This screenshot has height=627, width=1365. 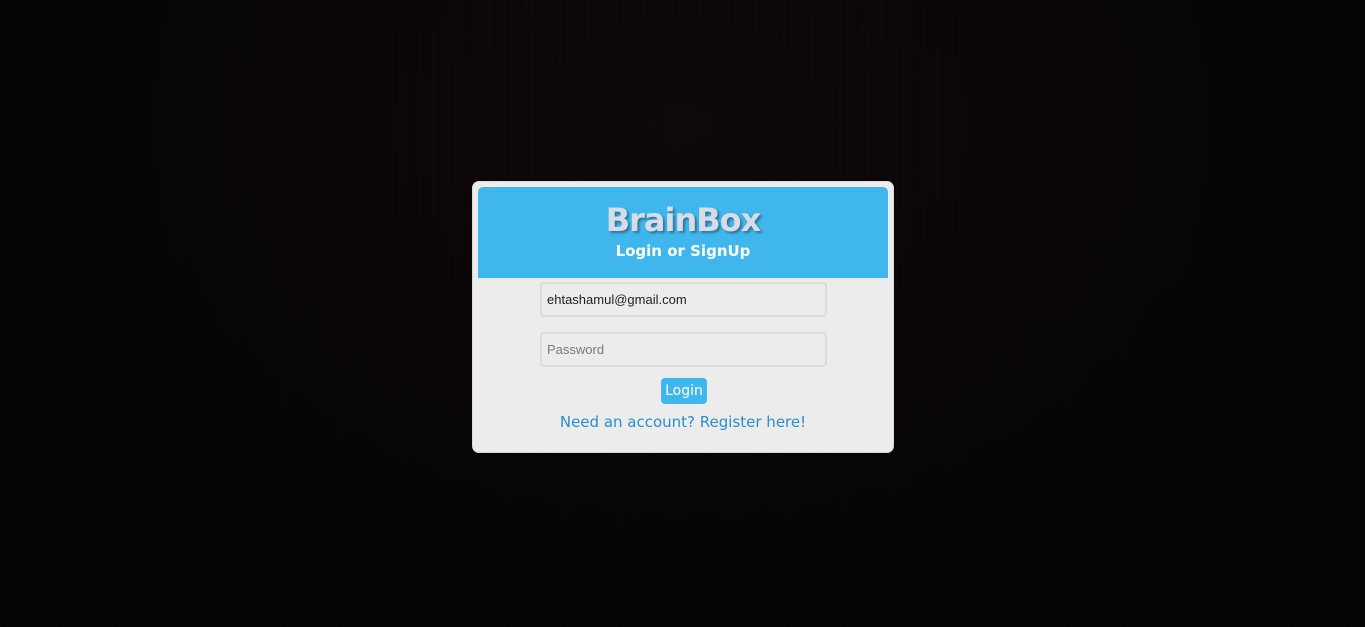 What do you see at coordinates (683, 251) in the screenshot?
I see `card-subtitle: Login or SignUp` at bounding box center [683, 251].